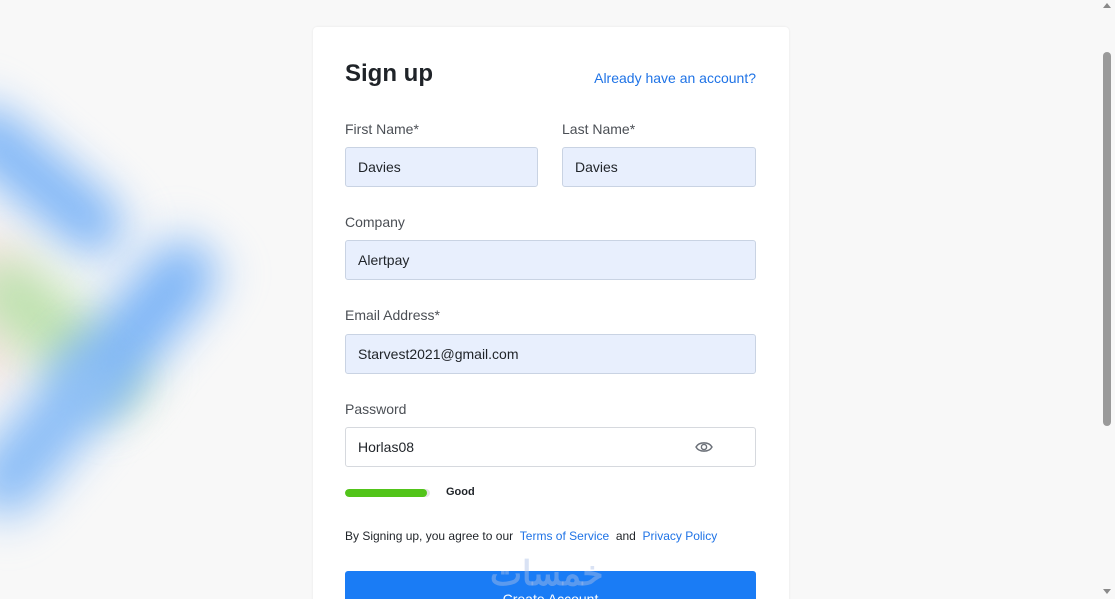  I want to click on page-title: Sign up, so click(389, 73).